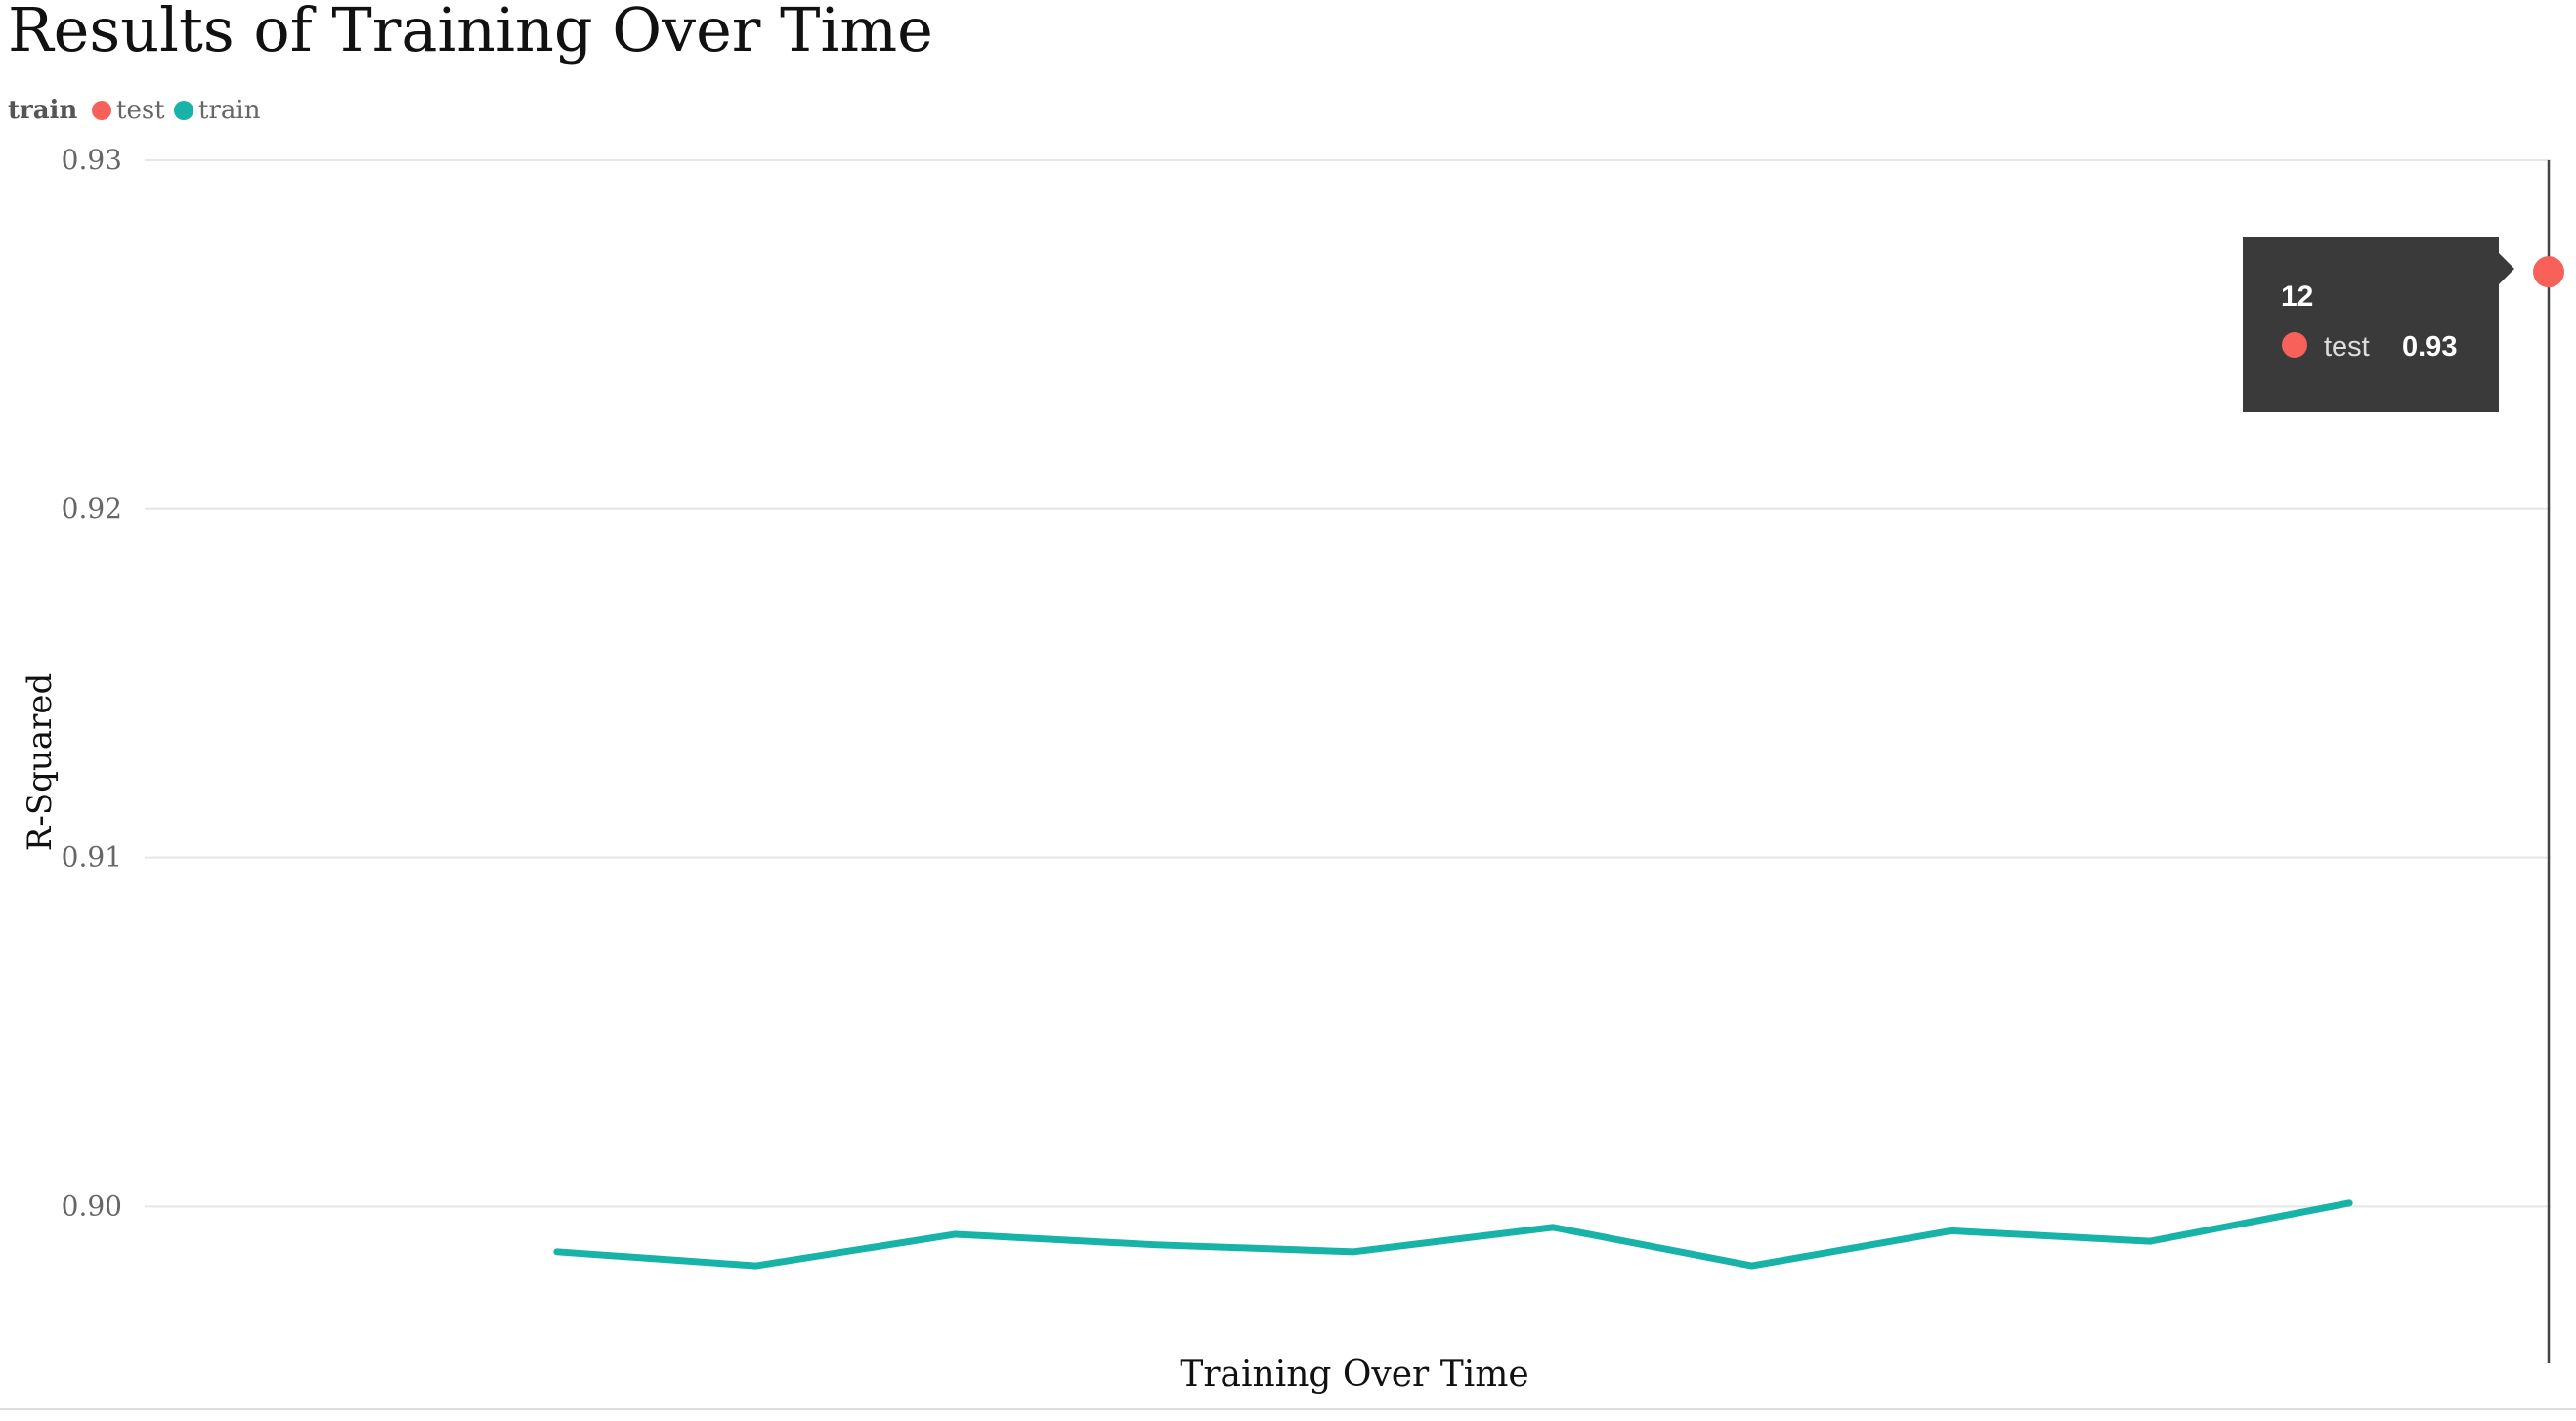 This screenshot has height=1421, width=2576. I want to click on series-line-train, so click(1453, 1234).